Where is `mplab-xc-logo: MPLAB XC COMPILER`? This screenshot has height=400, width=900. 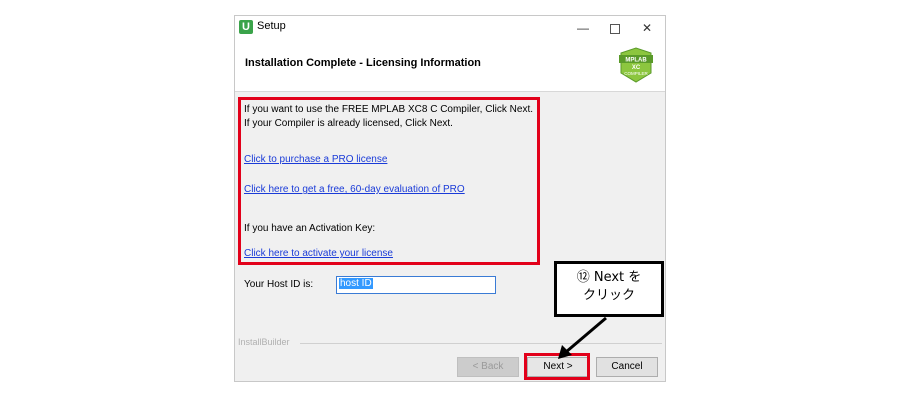
mplab-xc-logo: MPLAB XC COMPILER is located at coordinates (636, 65).